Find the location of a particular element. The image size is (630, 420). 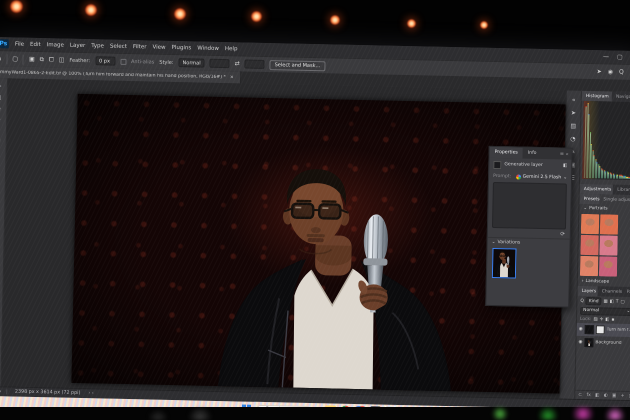

lock-artboard-icon: ◧ is located at coordinates (607, 319).